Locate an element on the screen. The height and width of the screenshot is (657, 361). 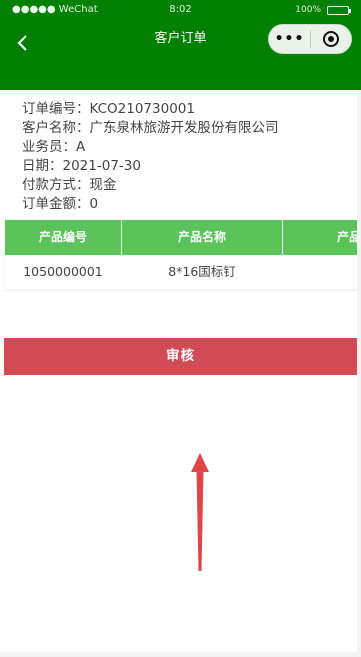
battery-icon is located at coordinates (339, 10).